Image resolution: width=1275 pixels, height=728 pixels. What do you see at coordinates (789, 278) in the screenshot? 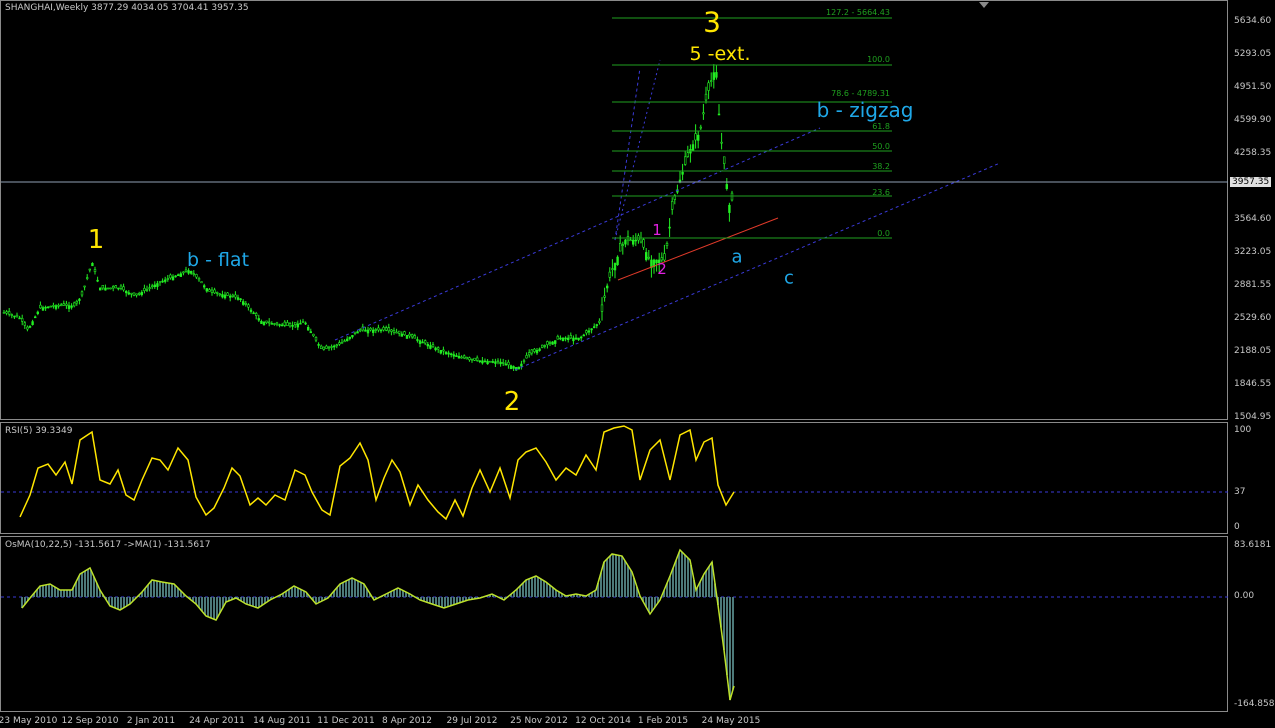
I see `wave-label-c: c` at bounding box center [789, 278].